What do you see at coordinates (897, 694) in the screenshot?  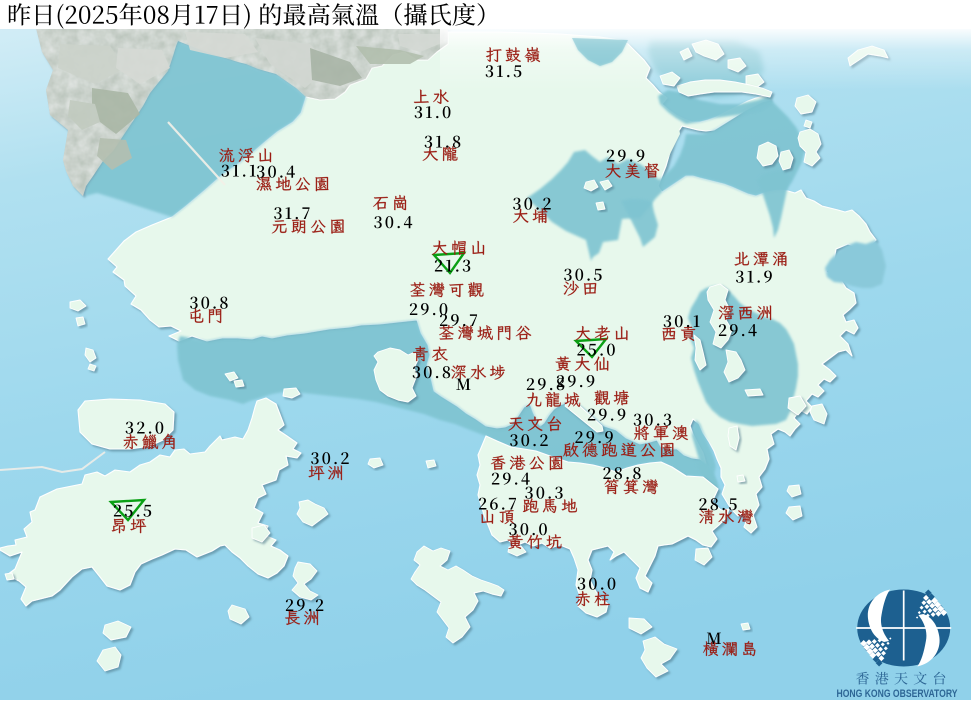 I see `svg-text: HONG KONG OBSERVATORY` at bounding box center [897, 694].